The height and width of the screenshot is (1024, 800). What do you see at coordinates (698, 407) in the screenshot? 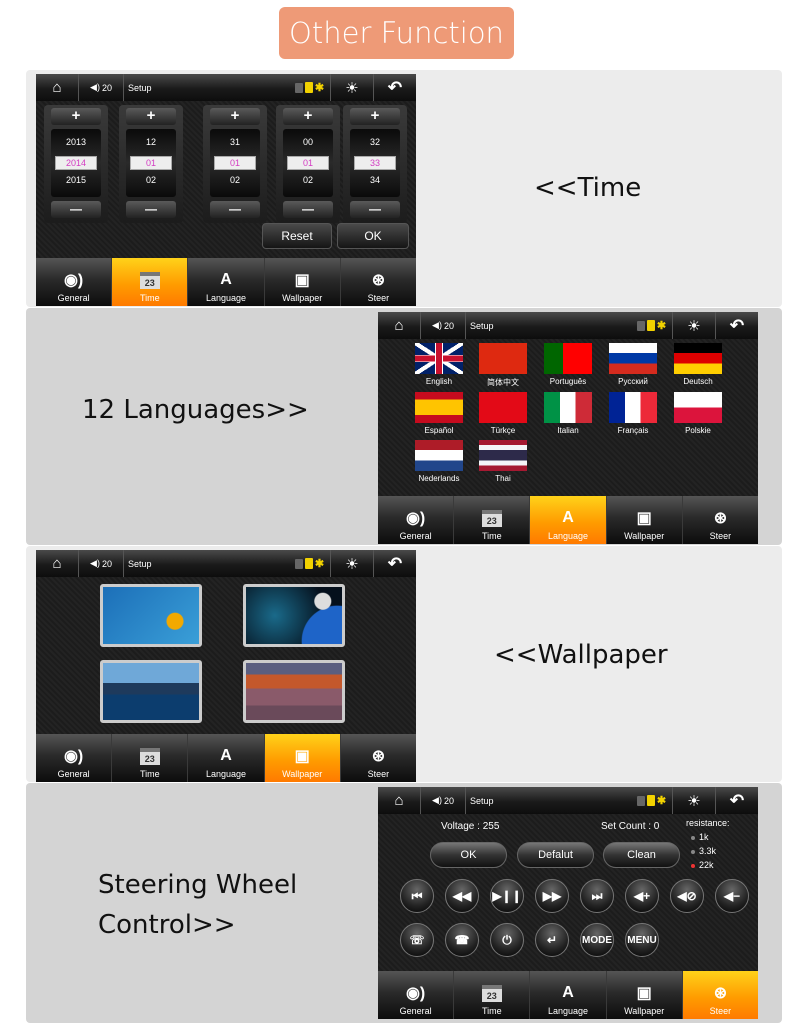
I see `flag-polskie` at bounding box center [698, 407].